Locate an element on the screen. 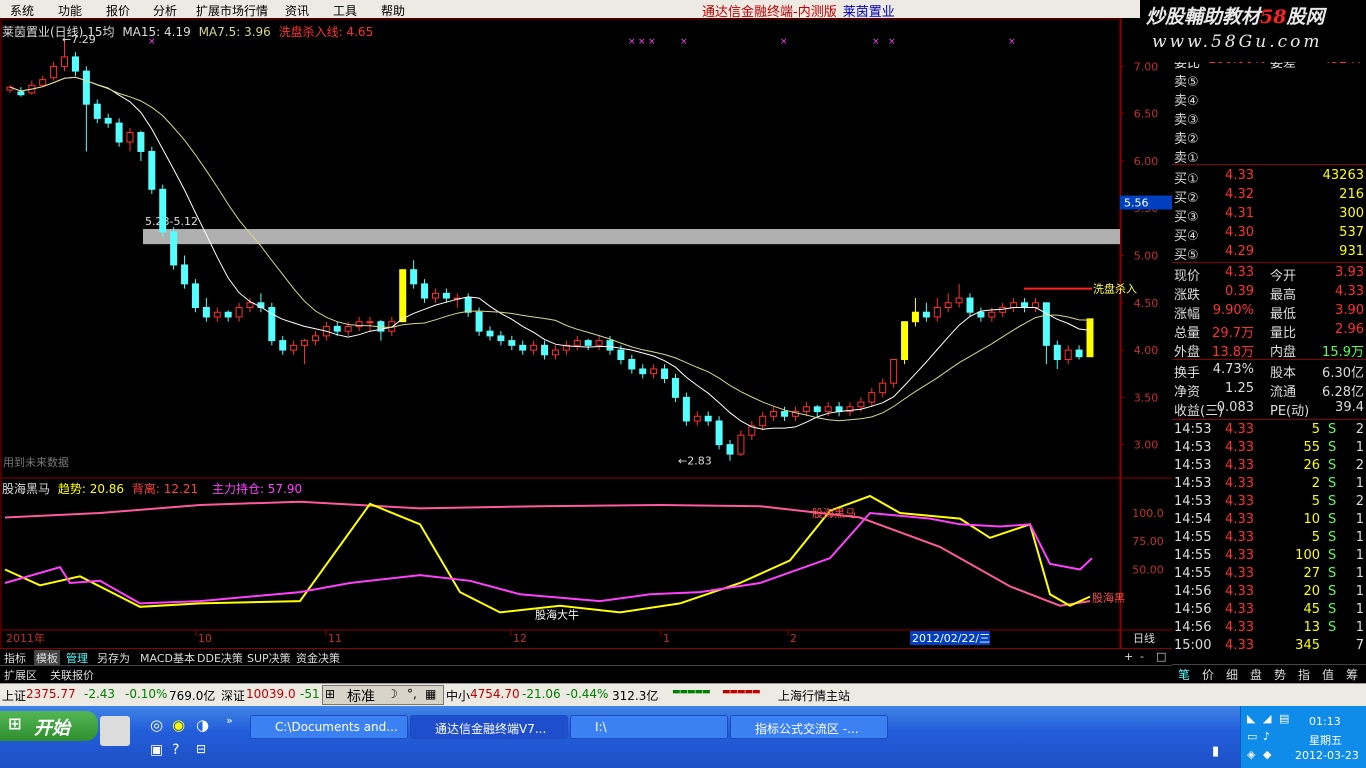 This screenshot has height=768, width=1366. sh-change: -2.43 is located at coordinates (100, 694).